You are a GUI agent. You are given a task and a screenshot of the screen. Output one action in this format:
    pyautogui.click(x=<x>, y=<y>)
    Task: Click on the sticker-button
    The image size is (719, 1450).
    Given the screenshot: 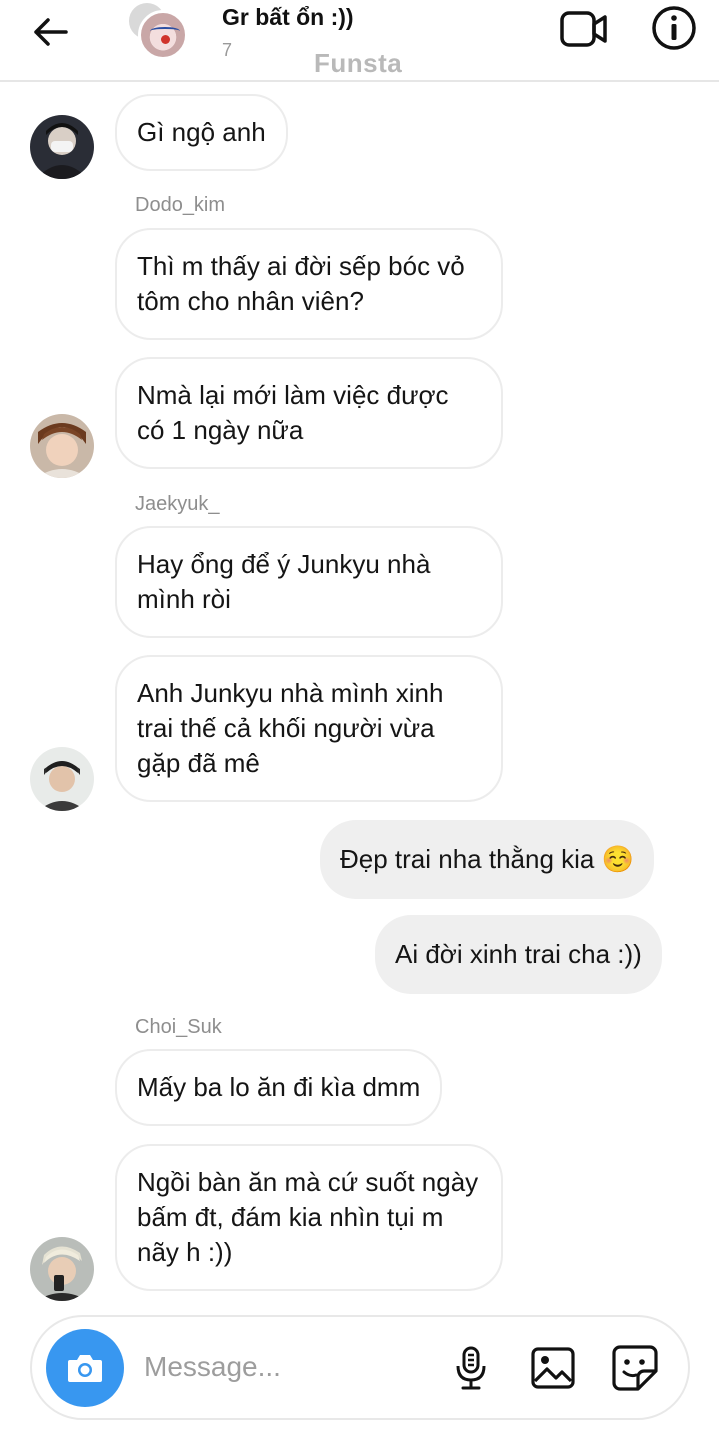 What is the action you would take?
    pyautogui.click(x=635, y=1368)
    